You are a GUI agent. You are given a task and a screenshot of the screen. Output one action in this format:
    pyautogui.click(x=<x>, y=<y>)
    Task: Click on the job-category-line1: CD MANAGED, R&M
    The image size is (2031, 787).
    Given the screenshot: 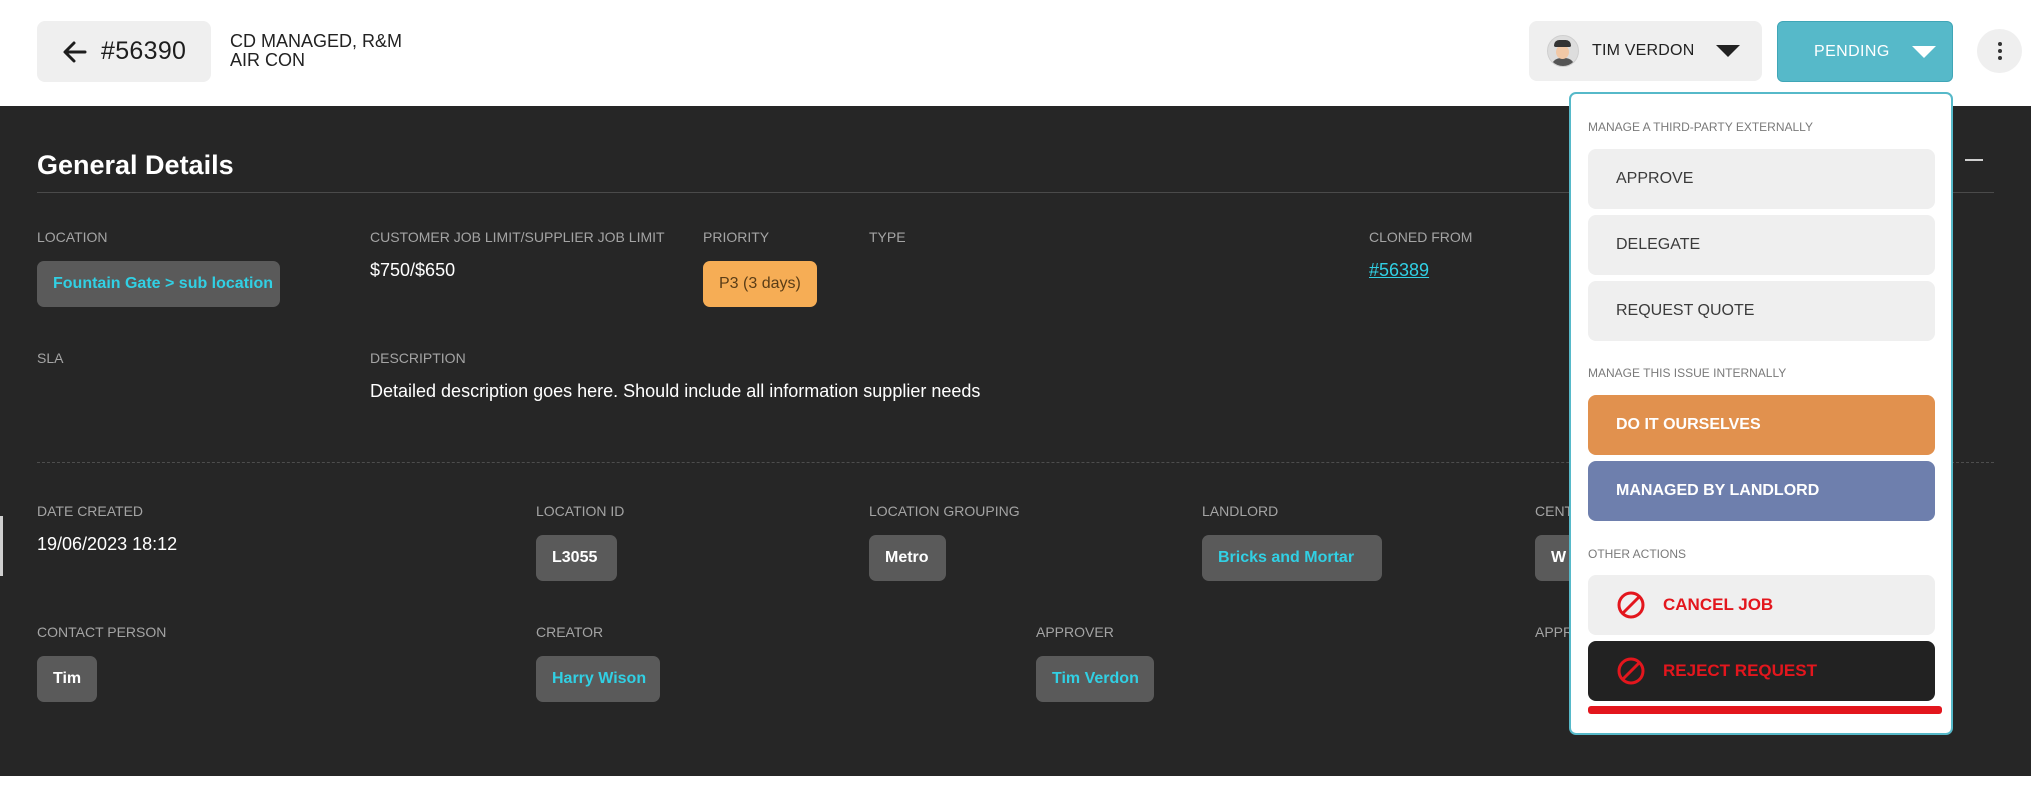 What is the action you would take?
    pyautogui.click(x=316, y=41)
    